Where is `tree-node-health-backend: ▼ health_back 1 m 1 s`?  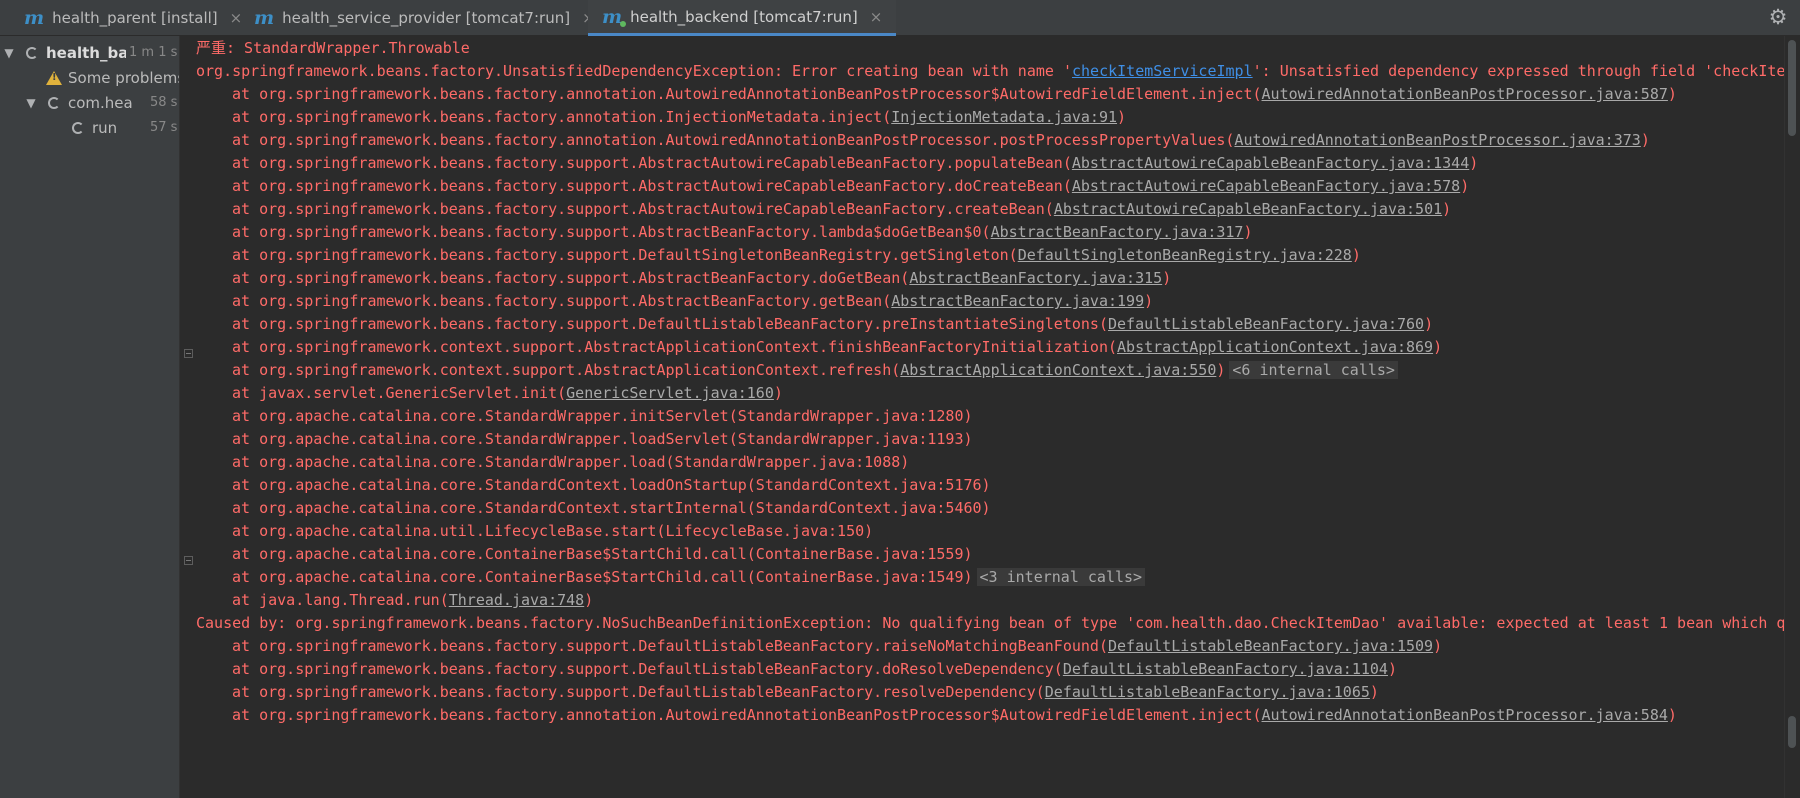 tree-node-health-backend: ▼ health_back 1 m 1 s is located at coordinates (89, 52).